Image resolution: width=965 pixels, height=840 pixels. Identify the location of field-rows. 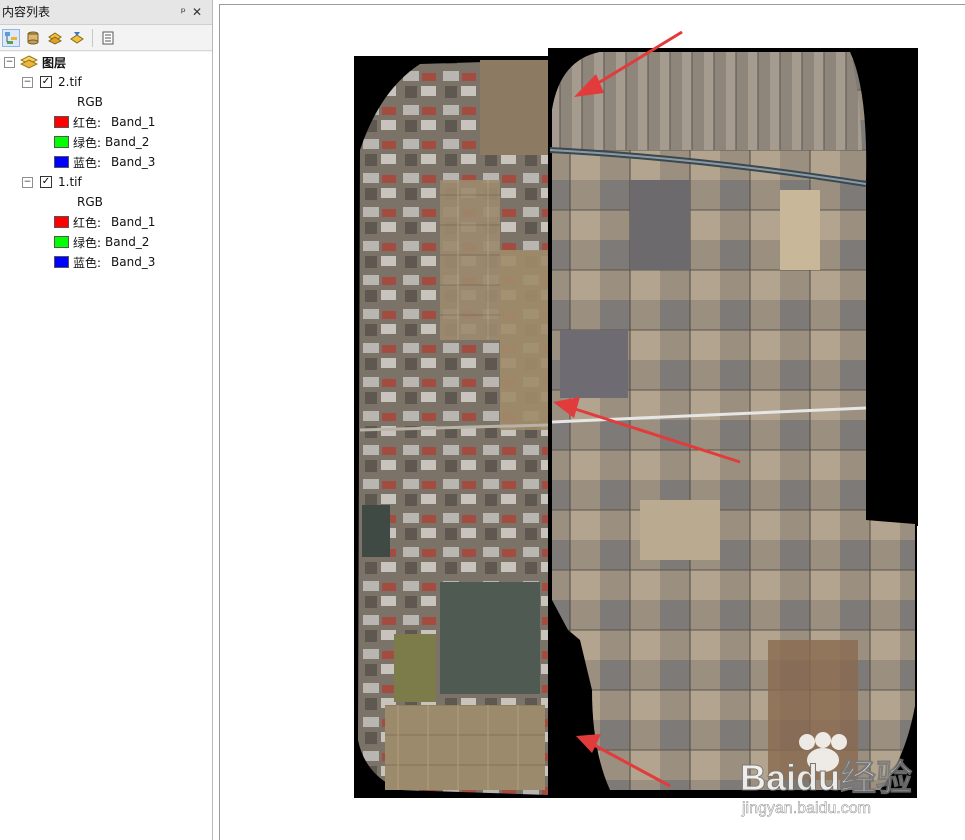
(707, 101).